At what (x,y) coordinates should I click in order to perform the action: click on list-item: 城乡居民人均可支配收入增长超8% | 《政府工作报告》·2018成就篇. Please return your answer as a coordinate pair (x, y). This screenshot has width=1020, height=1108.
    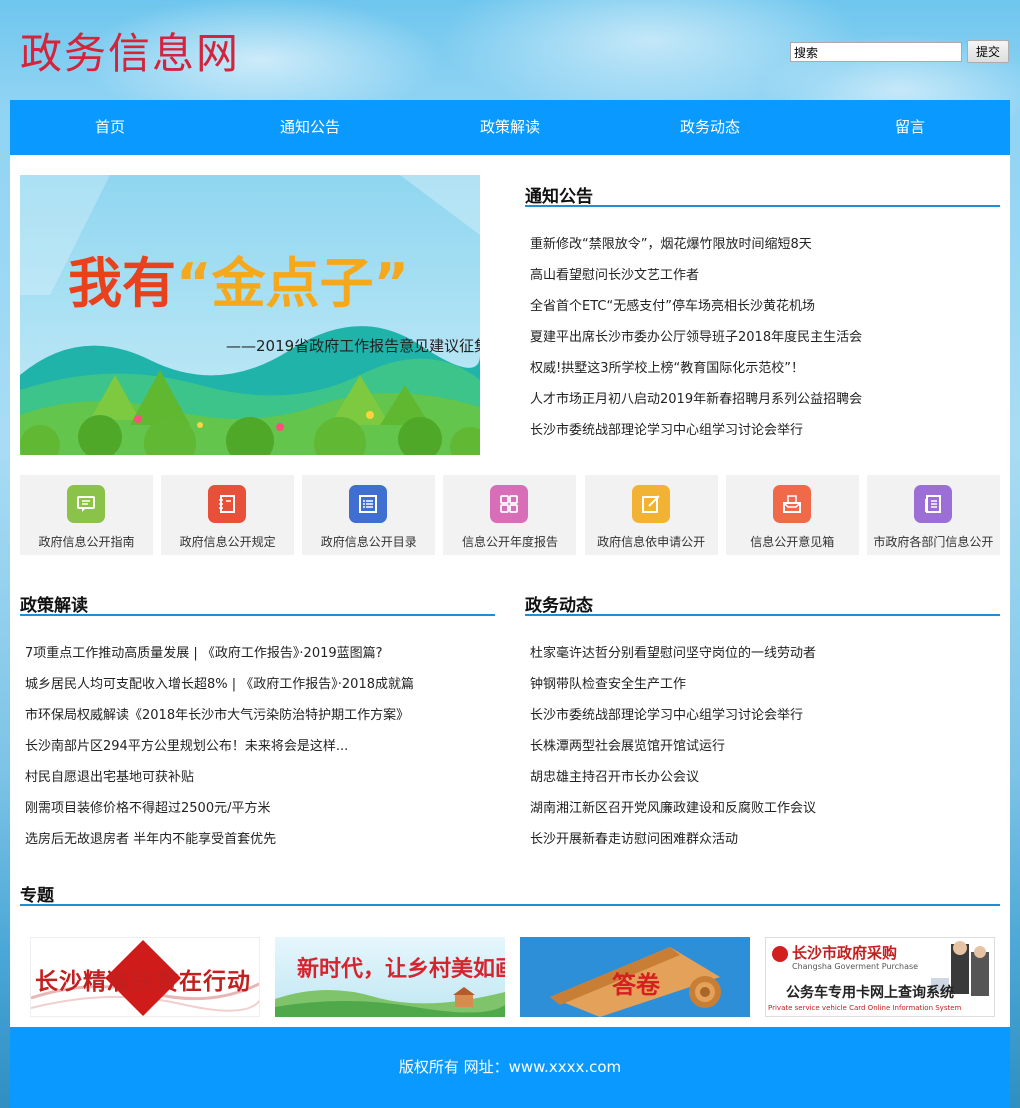
    Looking at the image, I should click on (260, 684).